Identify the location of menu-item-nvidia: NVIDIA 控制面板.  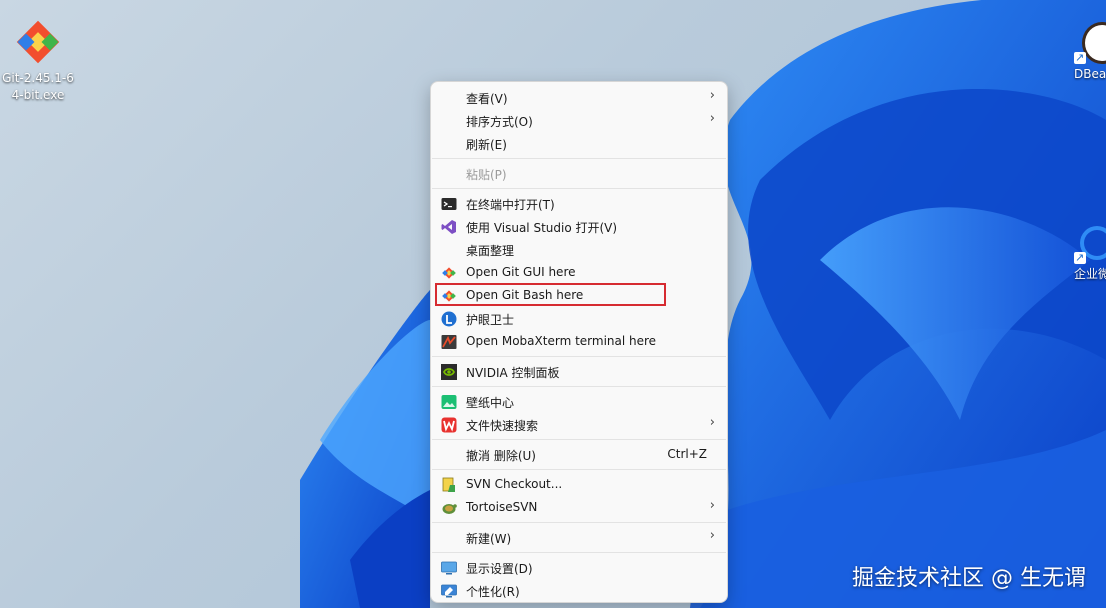
(579, 371).